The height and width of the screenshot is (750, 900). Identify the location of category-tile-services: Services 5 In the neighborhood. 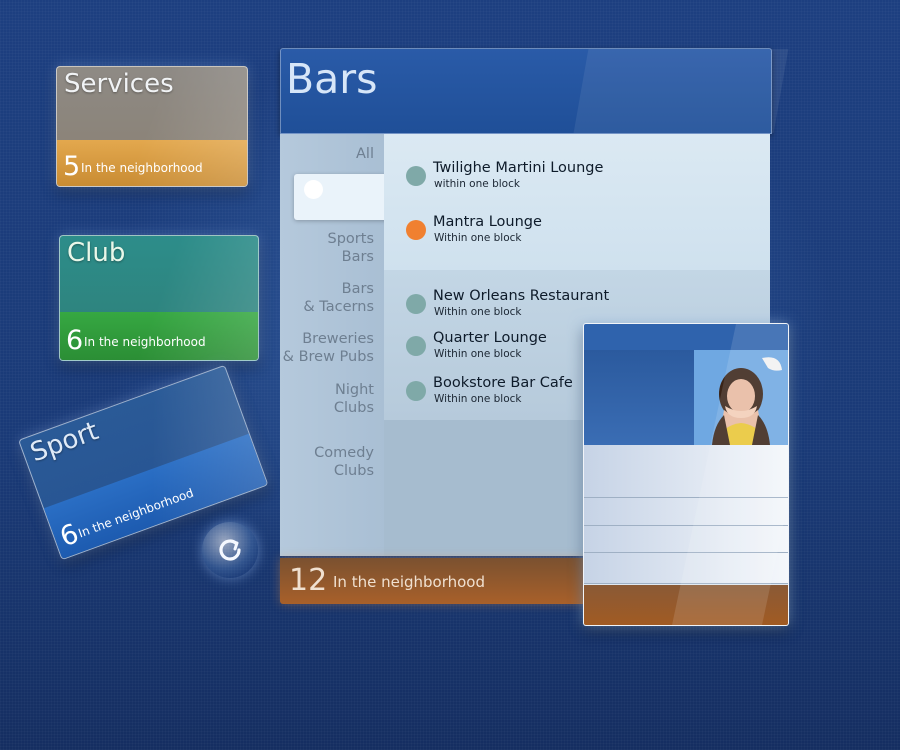
(152, 126).